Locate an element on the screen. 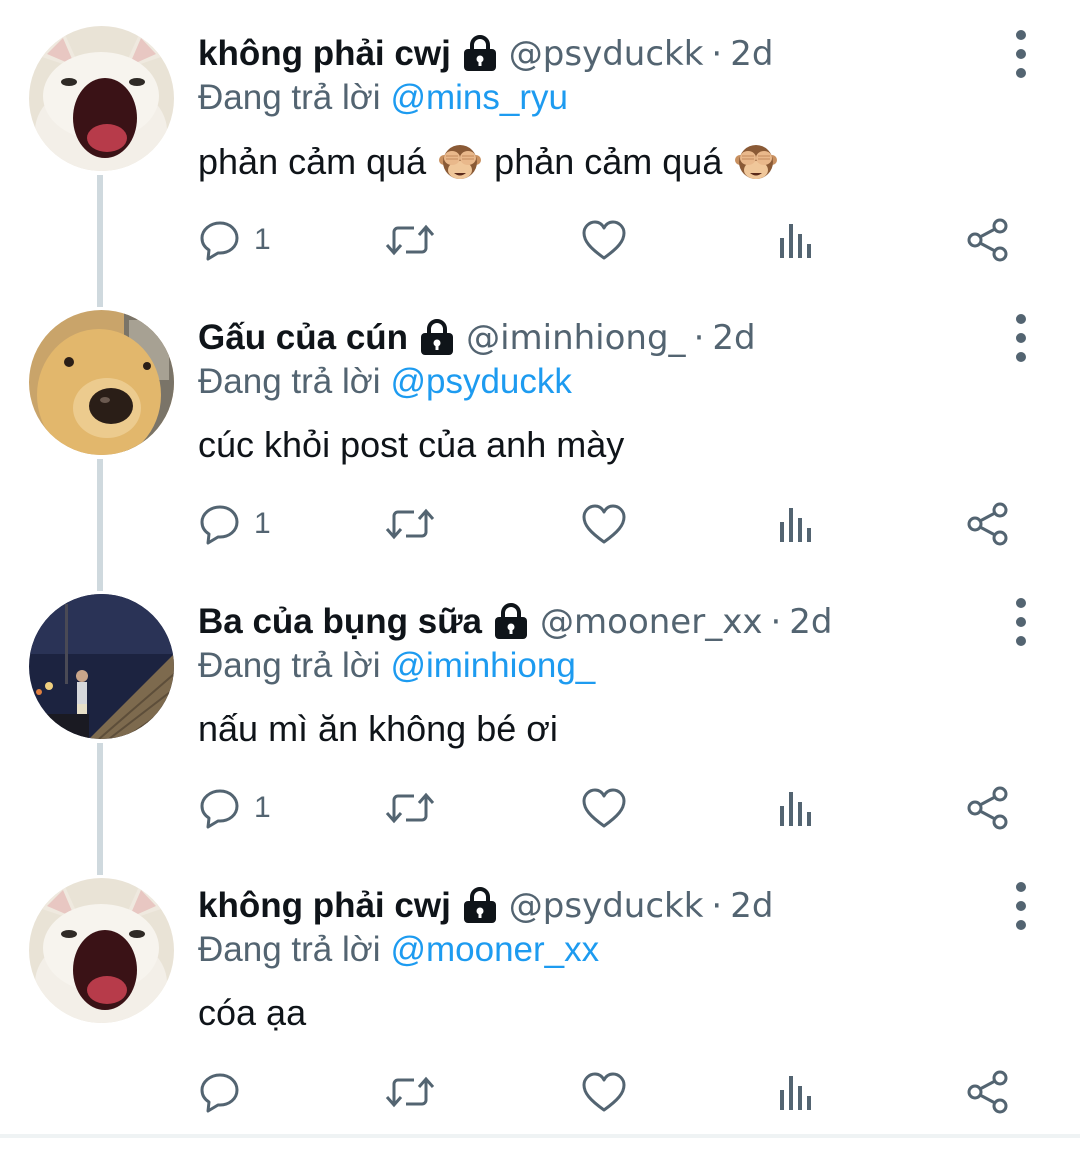  reply-mention-link: @mooner_xx is located at coordinates (494, 949).